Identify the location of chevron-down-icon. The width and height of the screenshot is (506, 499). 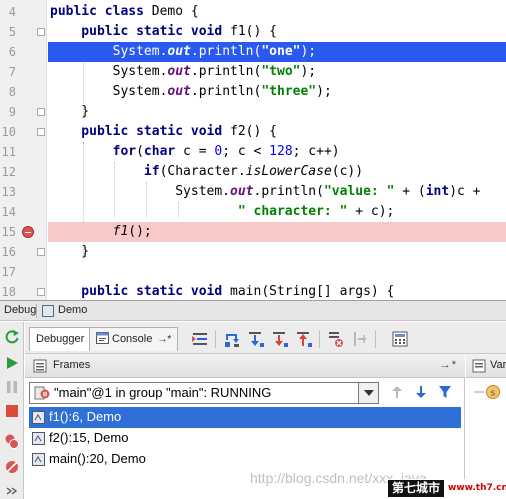
(368, 393).